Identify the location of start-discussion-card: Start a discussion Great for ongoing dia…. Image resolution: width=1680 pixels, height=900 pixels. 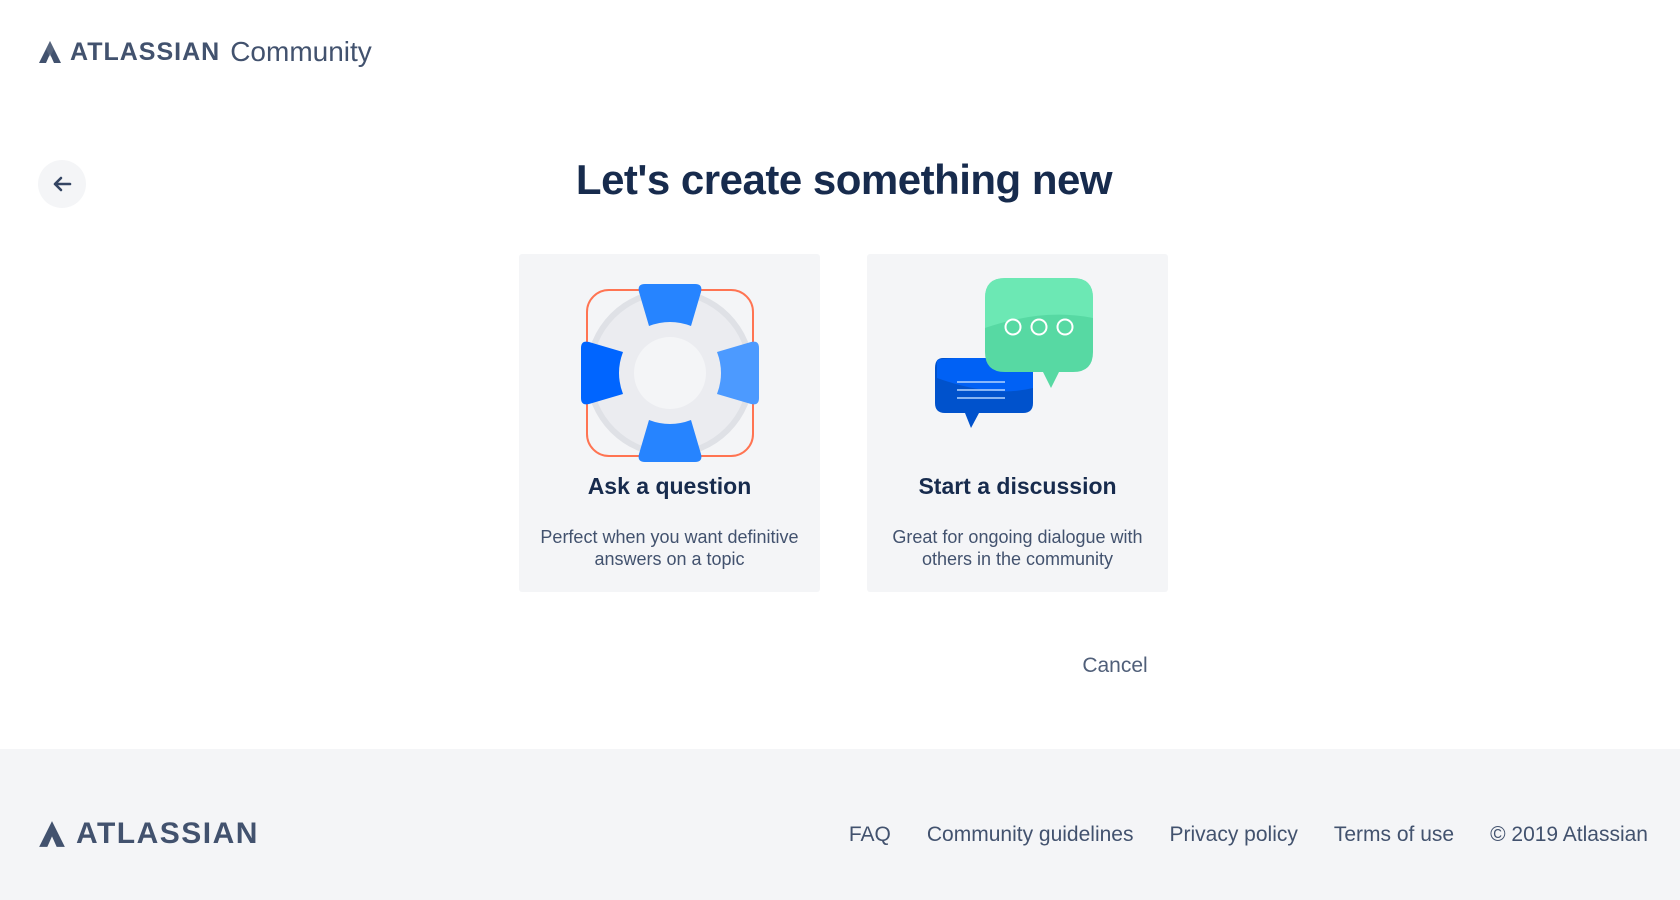
(1017, 423).